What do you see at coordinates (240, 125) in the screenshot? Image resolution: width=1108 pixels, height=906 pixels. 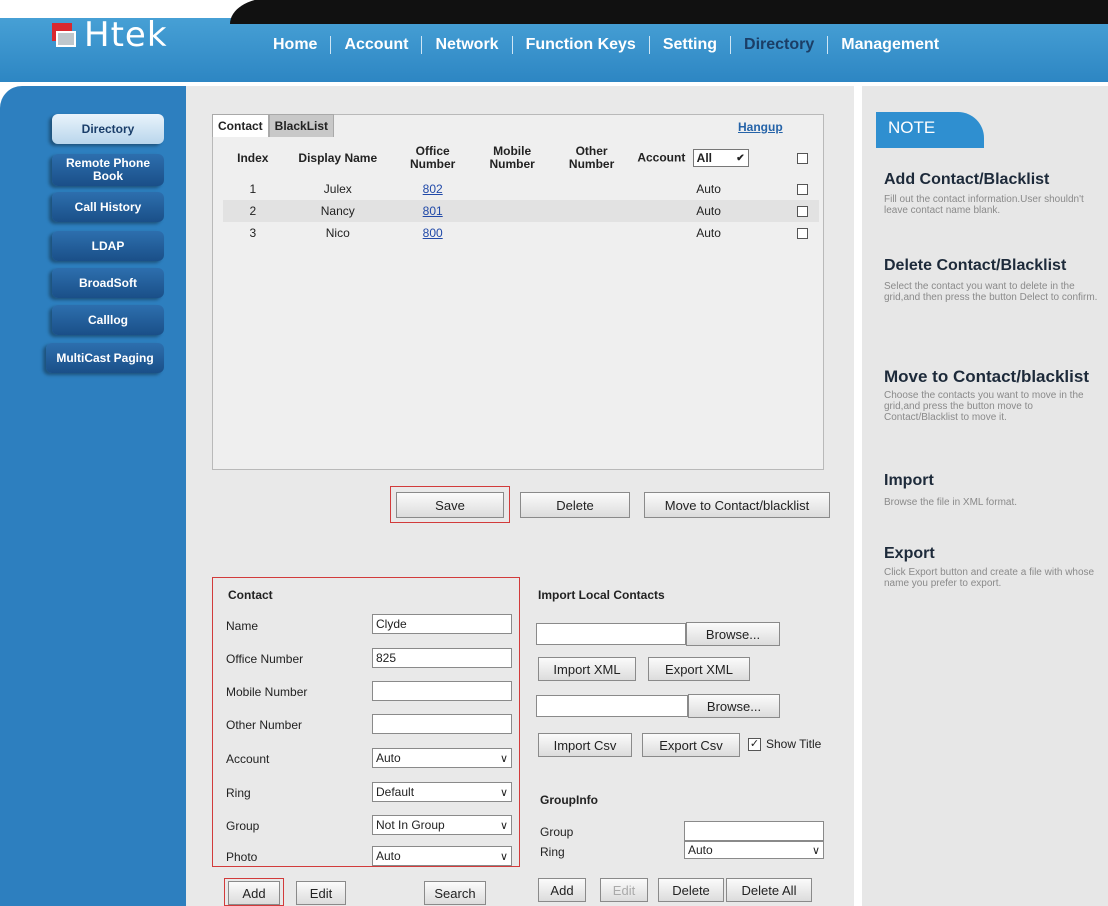 I see `tab-contact: Contact` at bounding box center [240, 125].